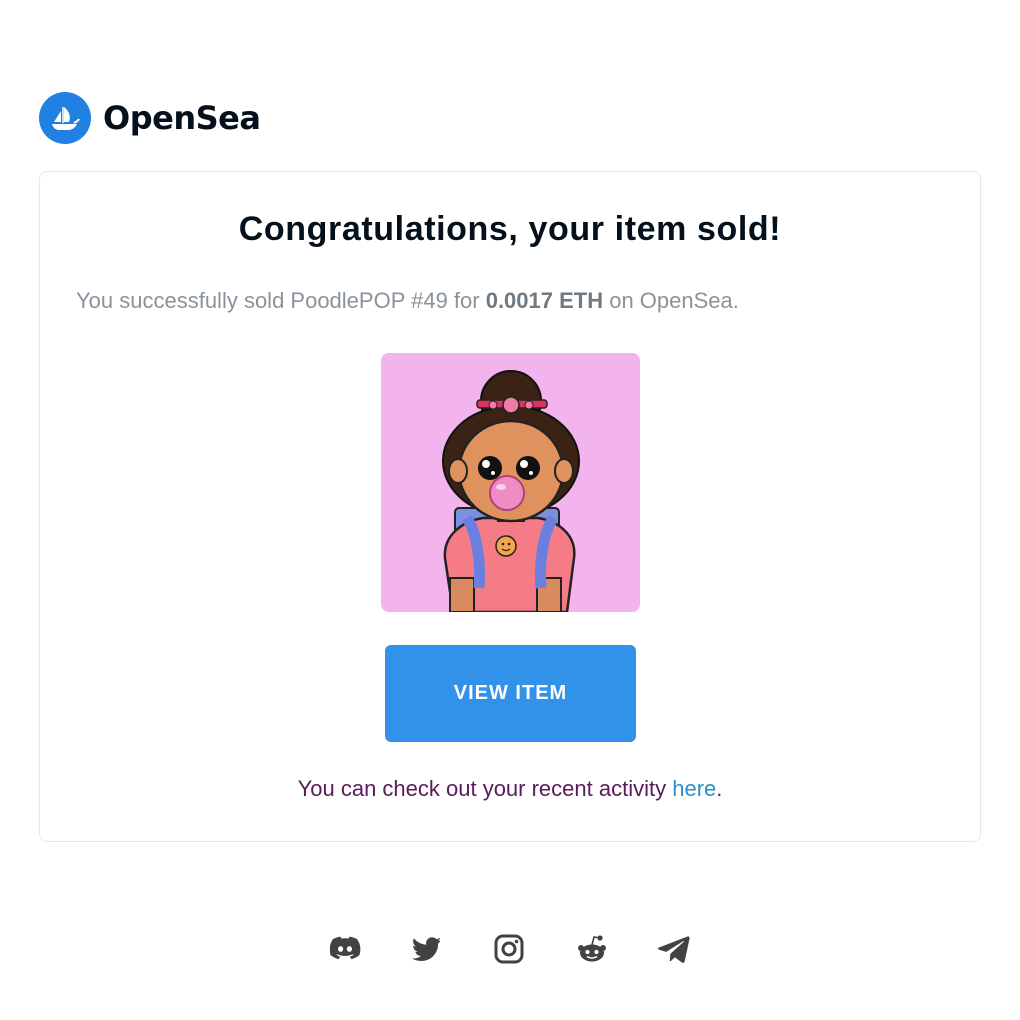 Image resolution: width=1020 pixels, height=1020 pixels. What do you see at coordinates (544, 300) in the screenshot?
I see `sale-price: 0.0017 ETH` at bounding box center [544, 300].